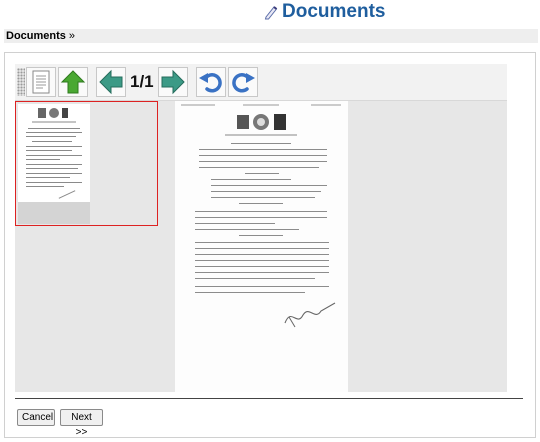 Image resolution: width=540 pixels, height=442 pixels. Describe the element at coordinates (310, 315) in the screenshot. I see `signature-mark` at that location.